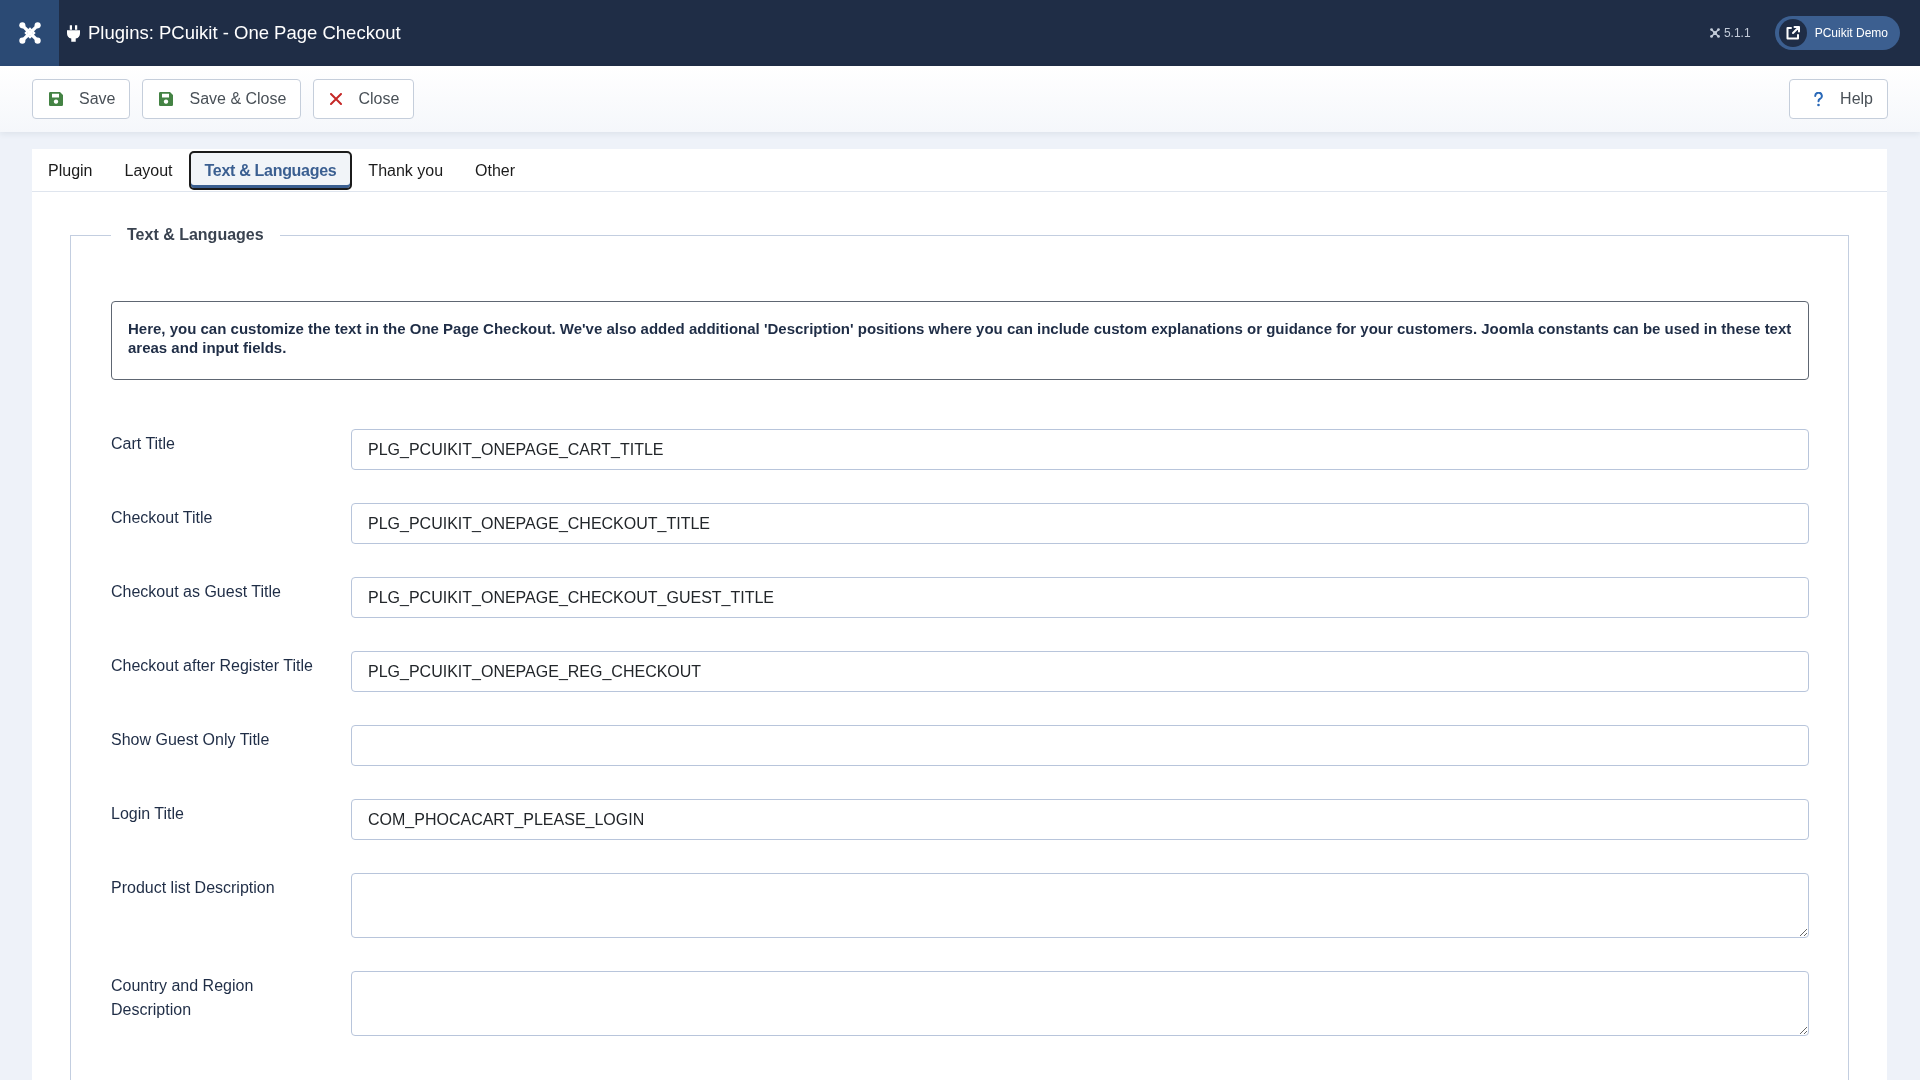 This screenshot has width=1920, height=1080. Describe the element at coordinates (960, 338) in the screenshot. I see `info-text: Here, you can customize the text in the One Page Checkout. We've also added additional 'Description' positions where you can include custom explanations or guidance for your customers. Joomla constants can be used in these text areas and input fields.` at that location.